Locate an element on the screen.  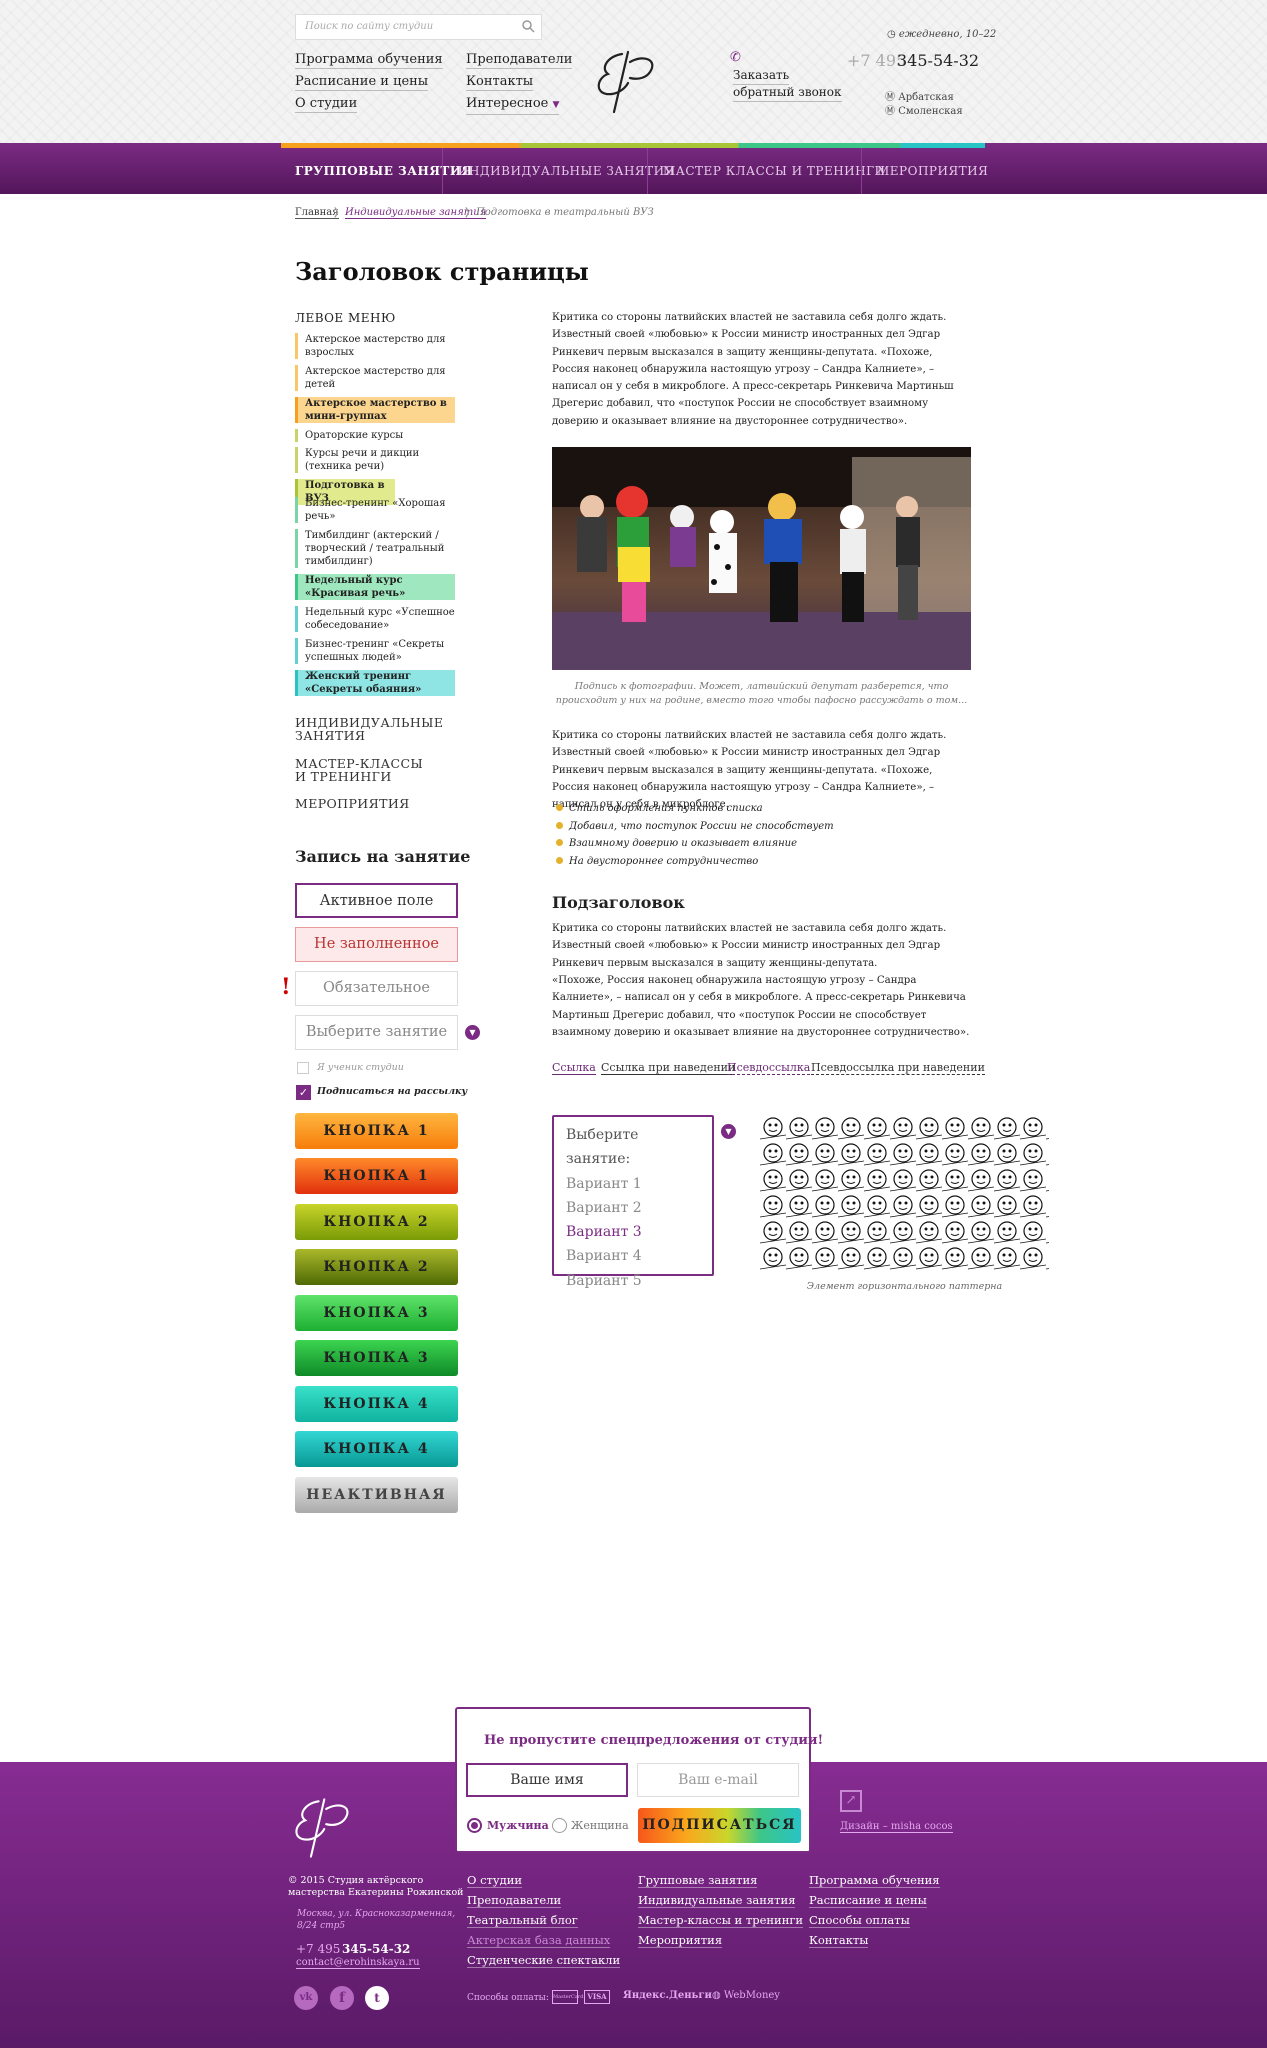
footer-phone: 345-54-32 is located at coordinates (376, 1949).